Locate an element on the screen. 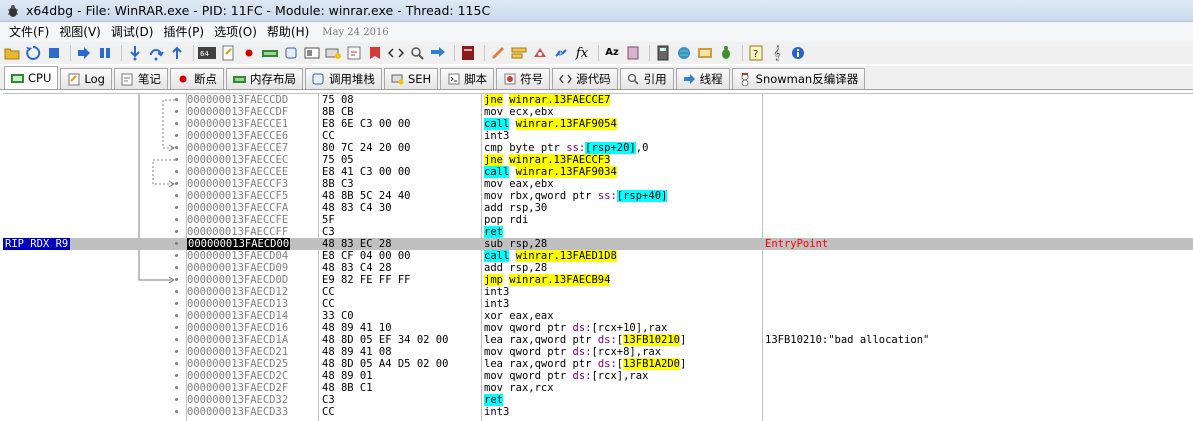  disasm-row: 000000013FAECCE6 CC int3 is located at coordinates (598, 136).